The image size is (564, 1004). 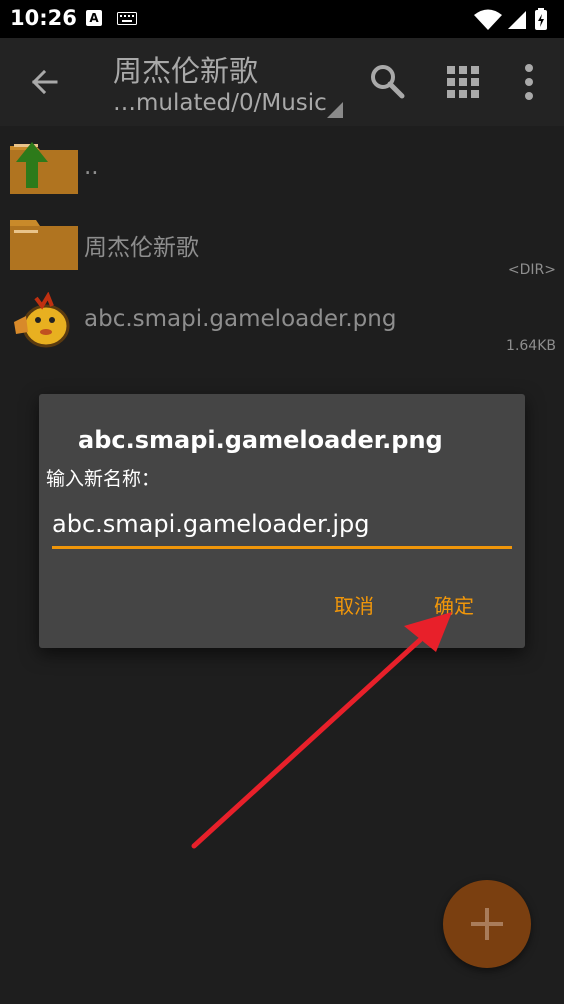 I want to click on status-time: 10:26, so click(x=43, y=18).